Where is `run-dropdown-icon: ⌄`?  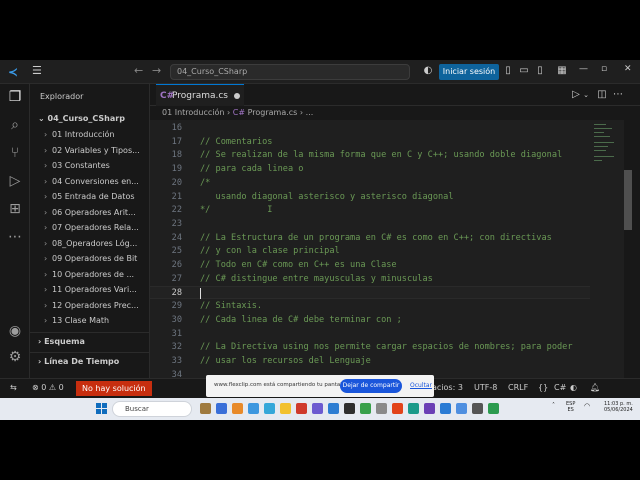
run-dropdown-icon: ⌄ is located at coordinates (586, 95).